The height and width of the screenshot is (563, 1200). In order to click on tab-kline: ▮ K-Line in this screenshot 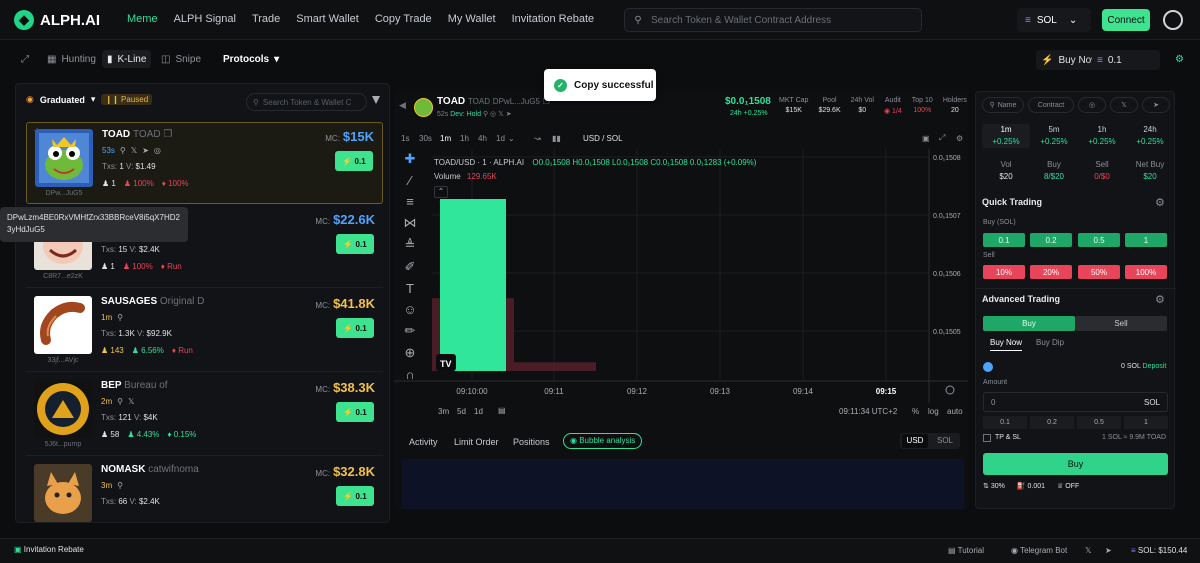, I will do `click(127, 59)`.